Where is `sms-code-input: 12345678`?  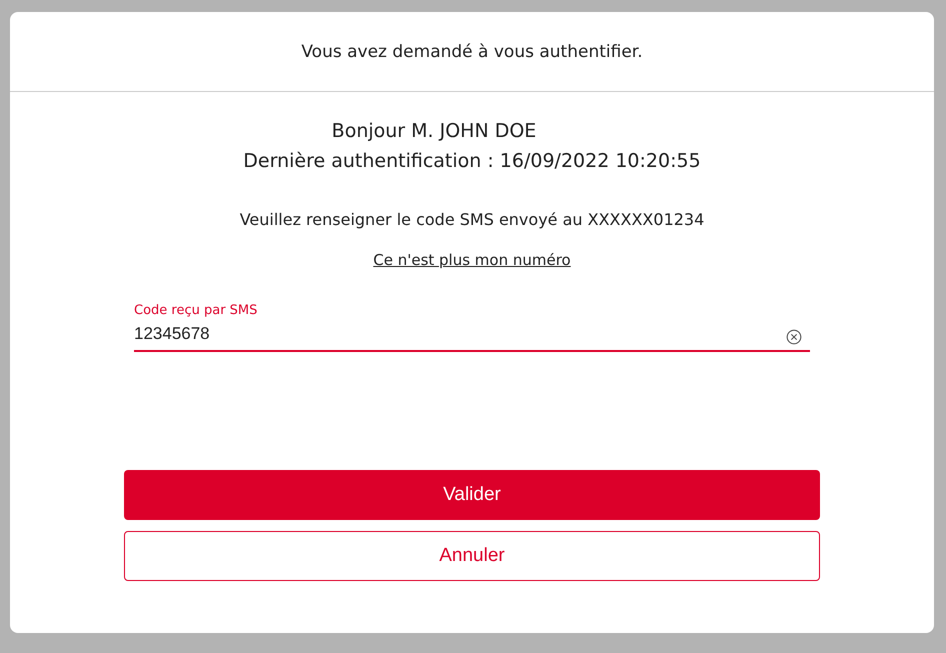 sms-code-input: 12345678 is located at coordinates (460, 334).